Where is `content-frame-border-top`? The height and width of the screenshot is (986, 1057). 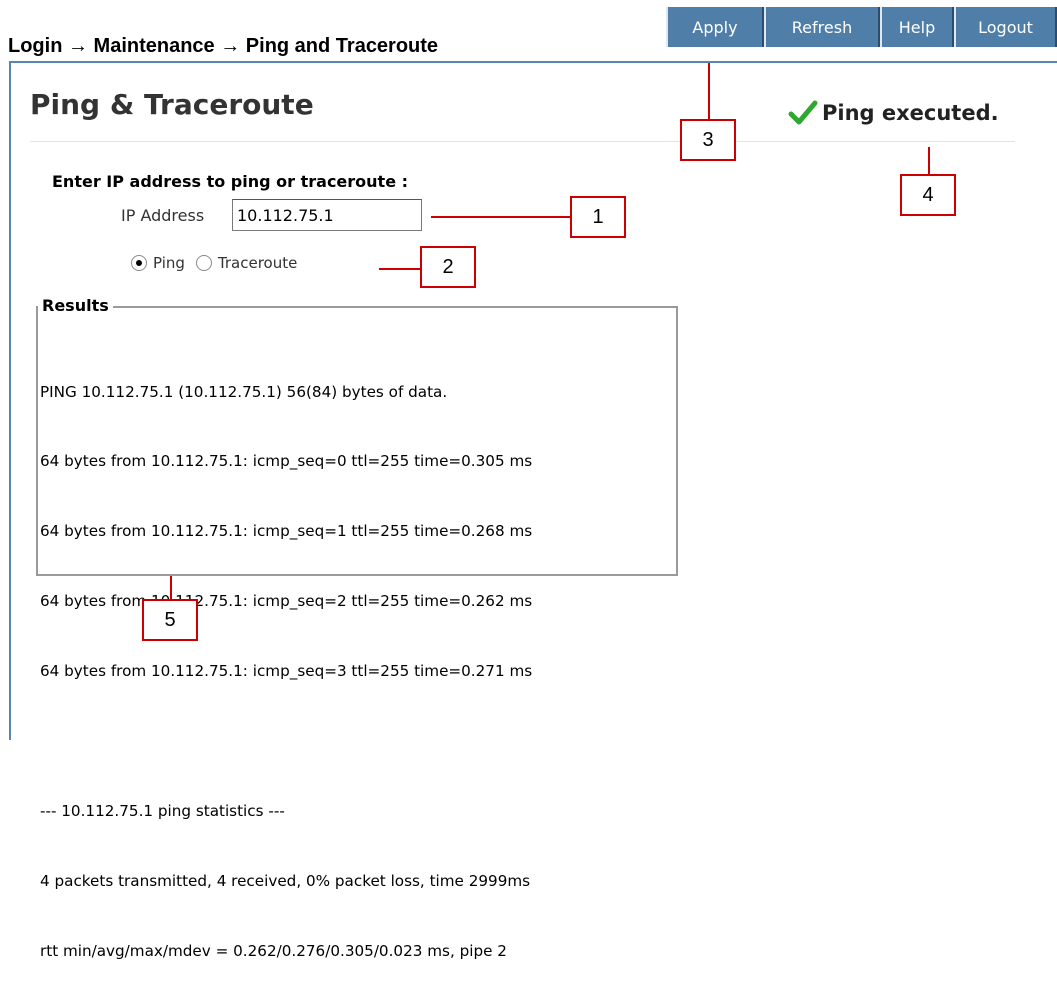 content-frame-border-top is located at coordinates (533, 62).